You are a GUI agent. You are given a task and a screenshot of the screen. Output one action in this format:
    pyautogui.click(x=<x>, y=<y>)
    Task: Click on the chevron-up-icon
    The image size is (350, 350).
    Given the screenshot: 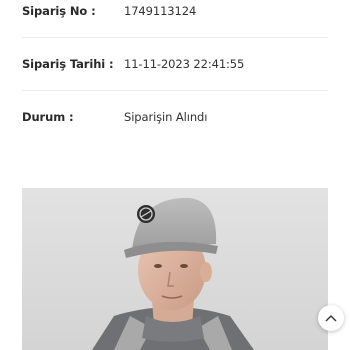 What is the action you would take?
    pyautogui.click(x=331, y=318)
    